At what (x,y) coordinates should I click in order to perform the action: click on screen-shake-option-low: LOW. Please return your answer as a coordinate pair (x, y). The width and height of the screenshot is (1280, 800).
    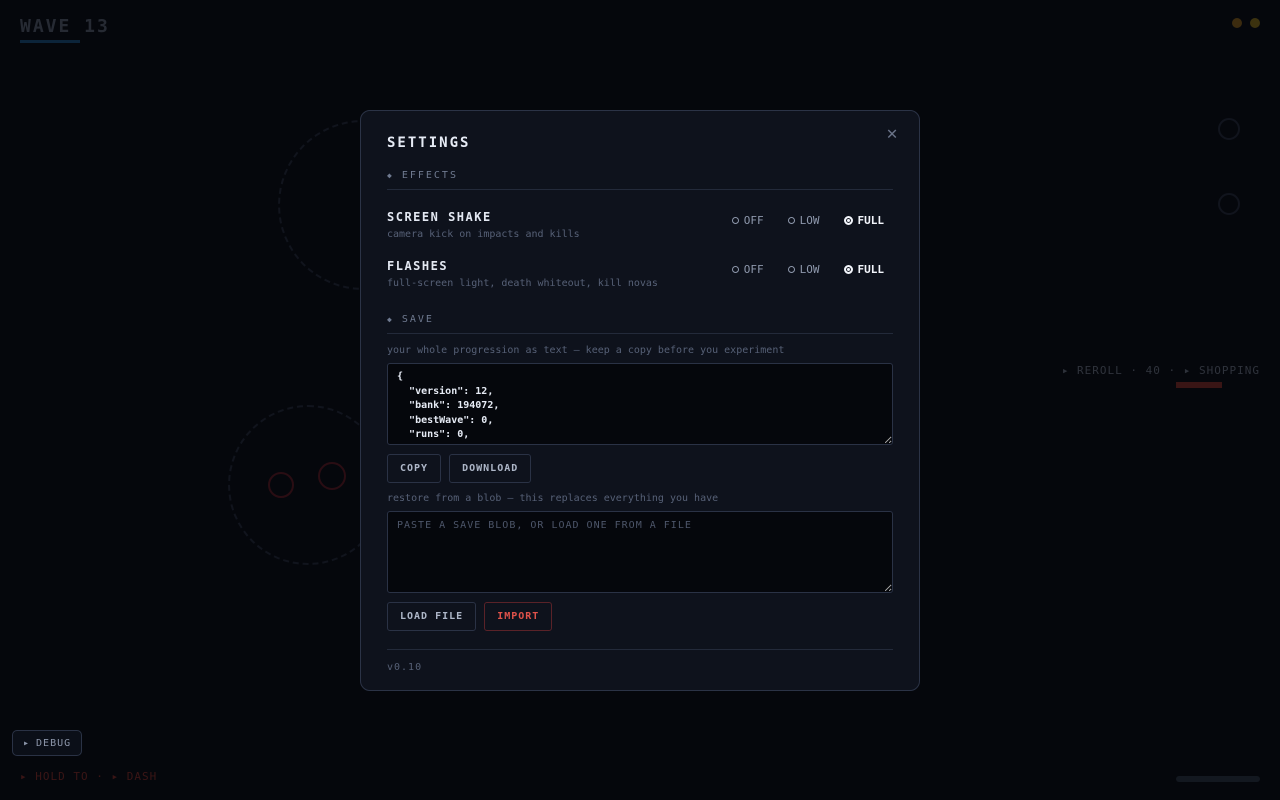
    Looking at the image, I should click on (803, 220).